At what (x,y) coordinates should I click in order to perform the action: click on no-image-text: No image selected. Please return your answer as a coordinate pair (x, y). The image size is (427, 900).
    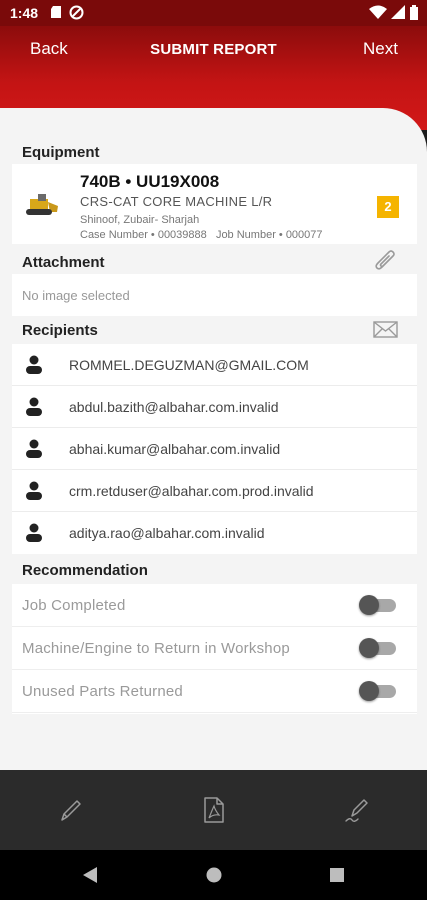
    Looking at the image, I should click on (76, 295).